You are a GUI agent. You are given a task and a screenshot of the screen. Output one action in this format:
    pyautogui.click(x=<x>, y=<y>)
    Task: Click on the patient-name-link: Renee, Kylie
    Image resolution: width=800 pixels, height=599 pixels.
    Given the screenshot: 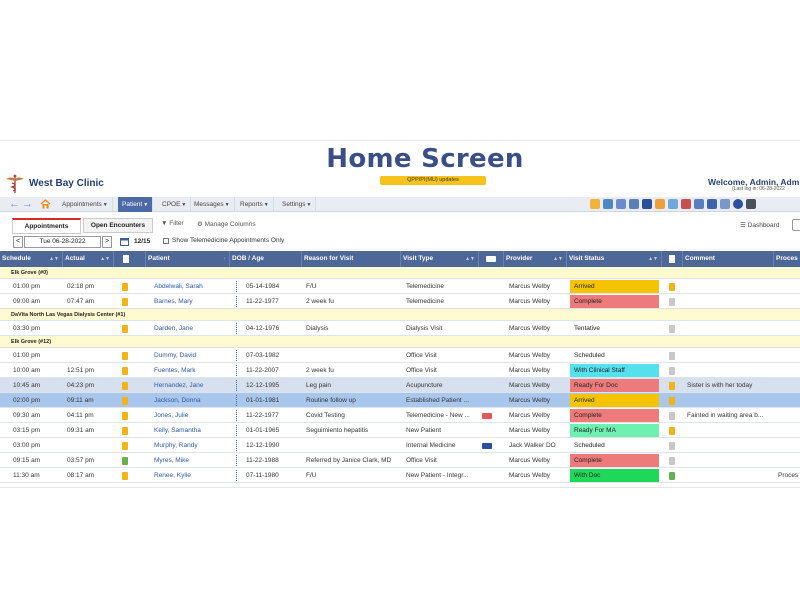 What is the action you would take?
    pyautogui.click(x=193, y=475)
    